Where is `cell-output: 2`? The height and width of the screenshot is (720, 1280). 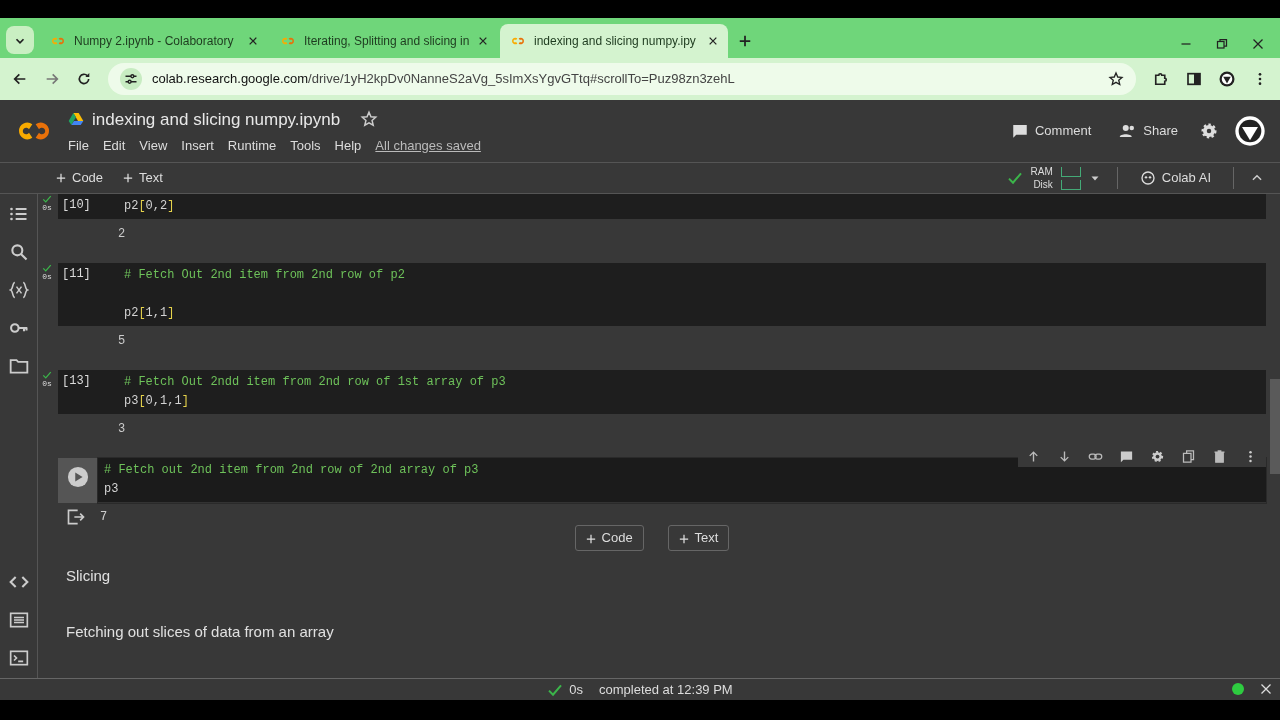 cell-output: 2 is located at coordinates (122, 234).